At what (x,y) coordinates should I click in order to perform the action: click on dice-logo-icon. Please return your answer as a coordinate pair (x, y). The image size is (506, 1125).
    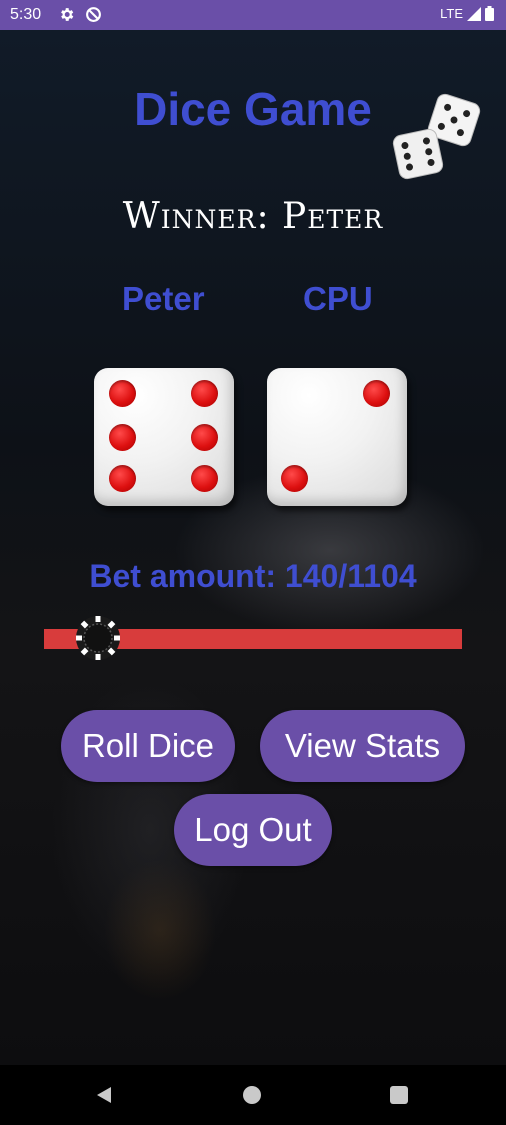
    Looking at the image, I should click on (436, 136).